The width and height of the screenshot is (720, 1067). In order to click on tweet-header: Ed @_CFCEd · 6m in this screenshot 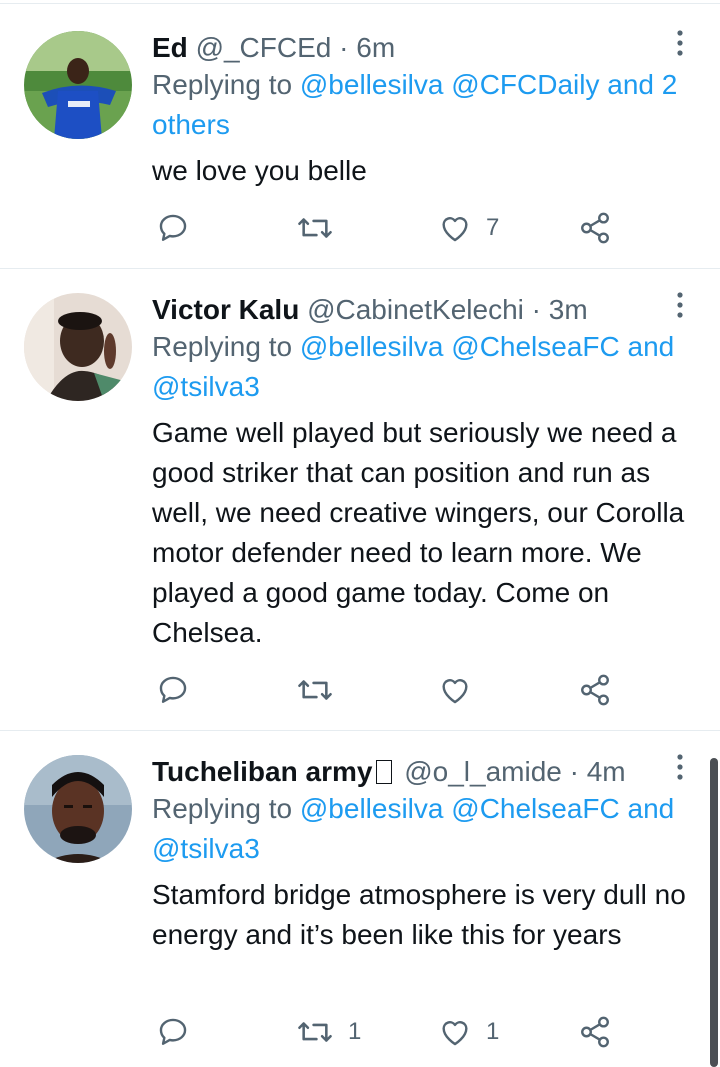, I will do `click(273, 48)`.